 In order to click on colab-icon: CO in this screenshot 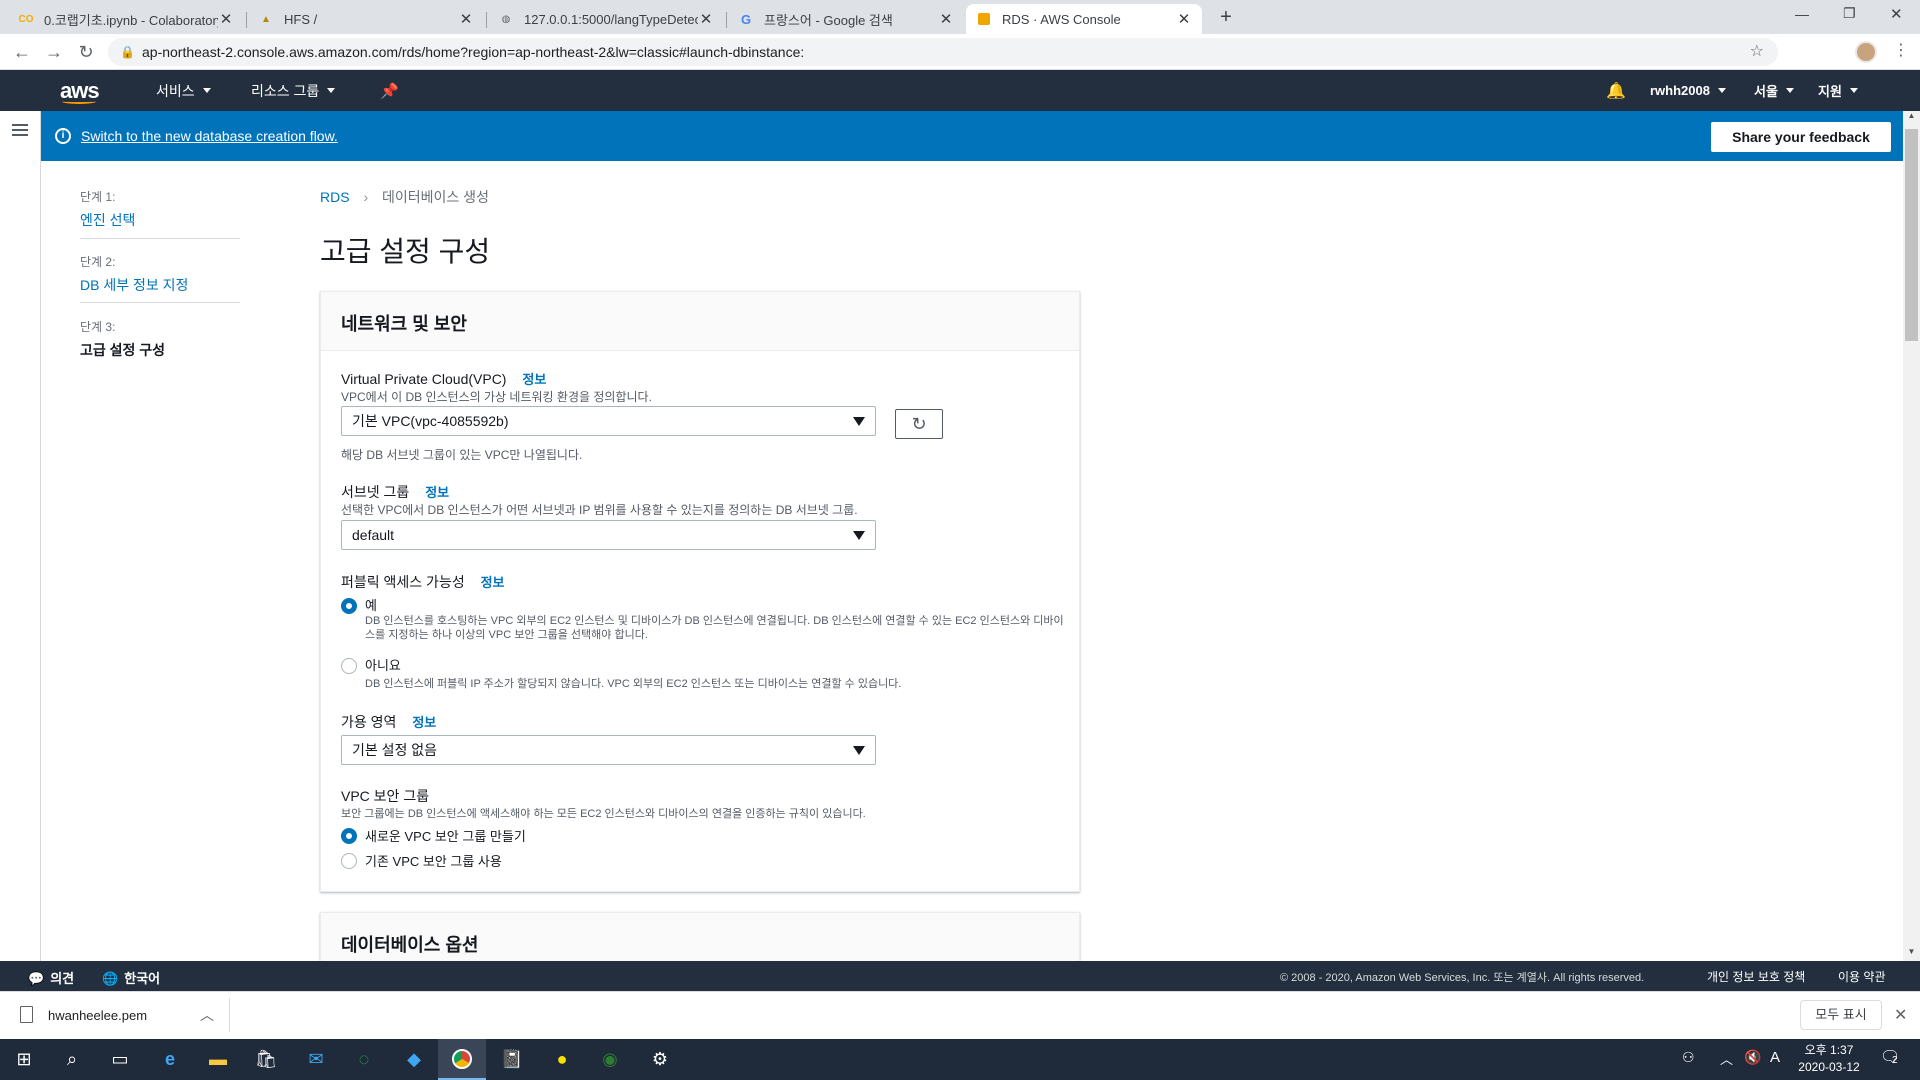, I will do `click(26, 19)`.